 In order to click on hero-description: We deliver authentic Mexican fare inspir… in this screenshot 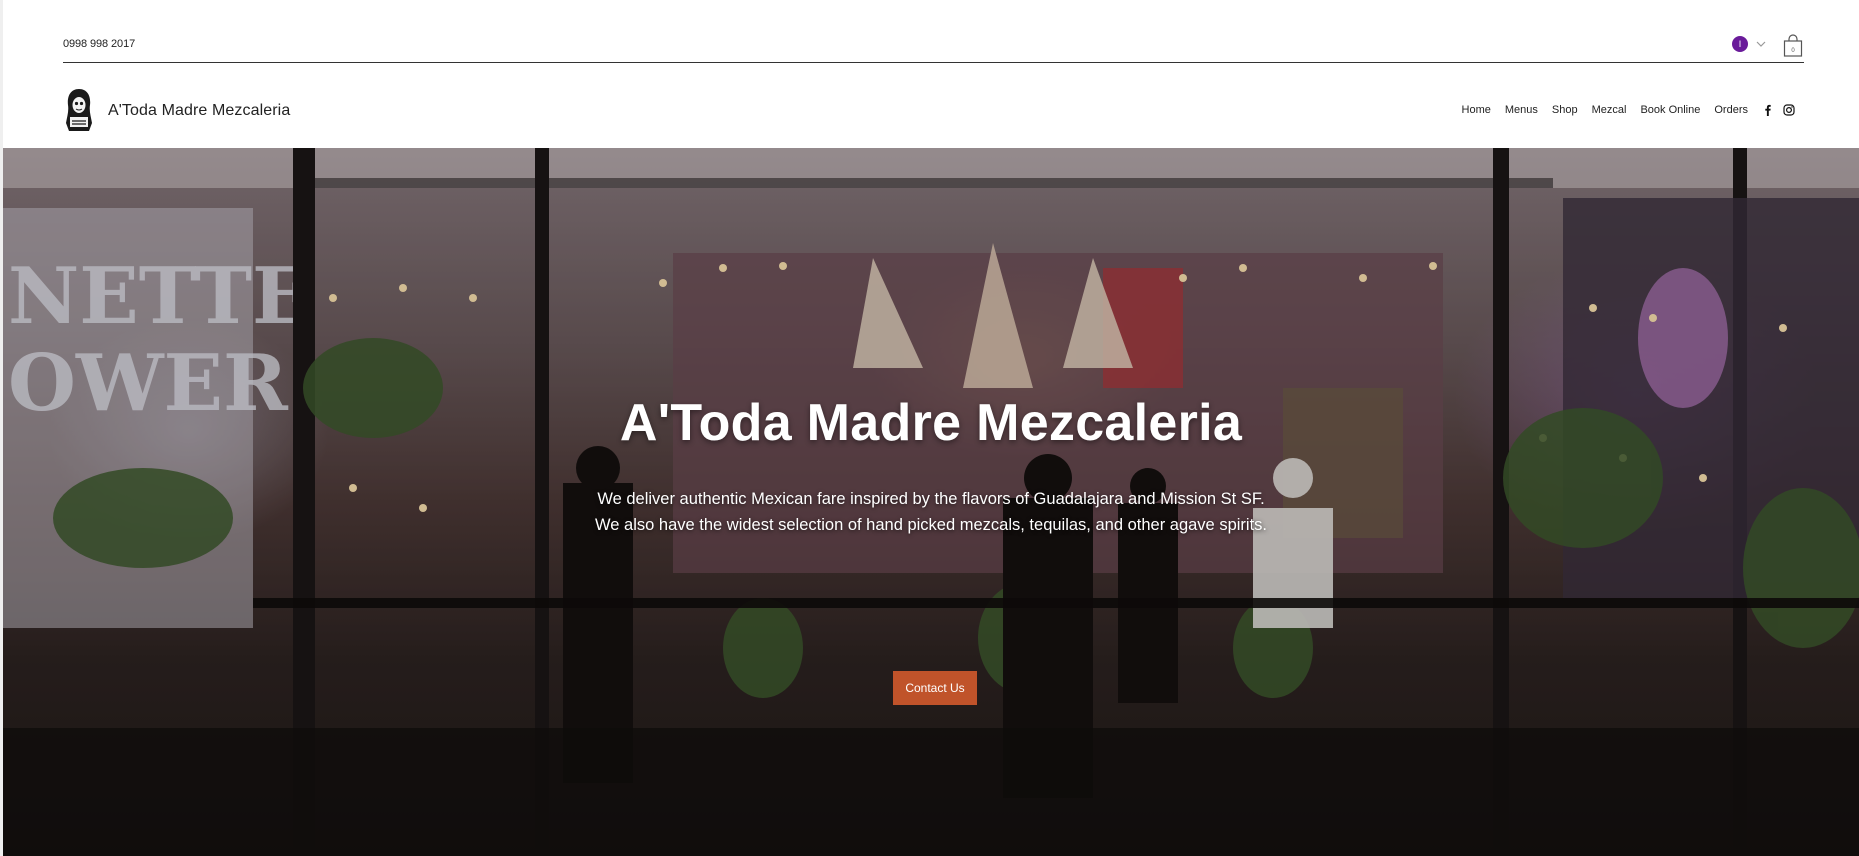, I will do `click(931, 512)`.